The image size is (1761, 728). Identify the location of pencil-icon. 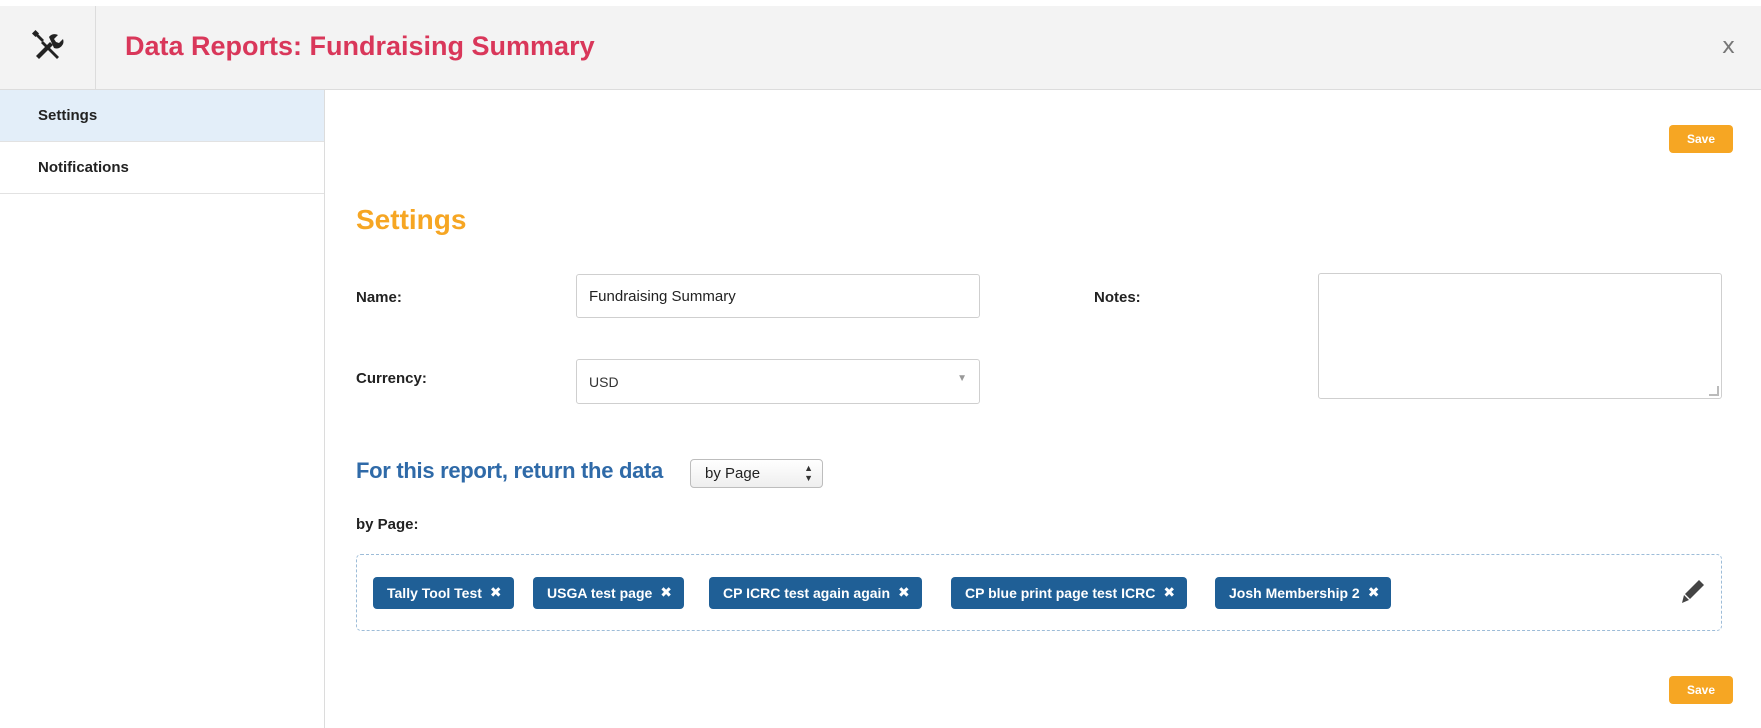
(1693, 593).